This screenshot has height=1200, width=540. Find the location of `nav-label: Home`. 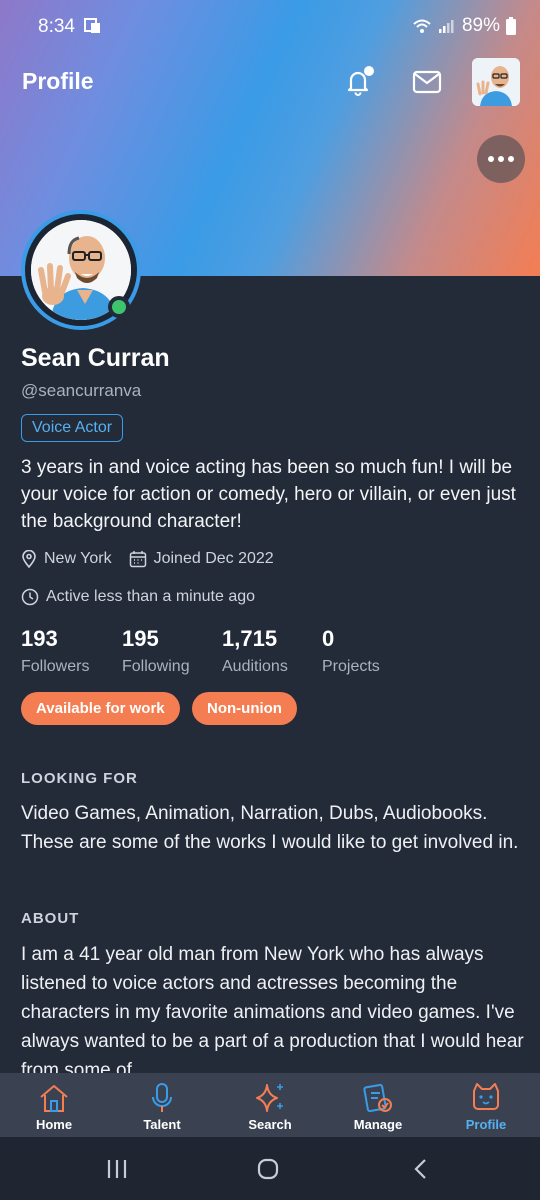

nav-label: Home is located at coordinates (54, 1124).